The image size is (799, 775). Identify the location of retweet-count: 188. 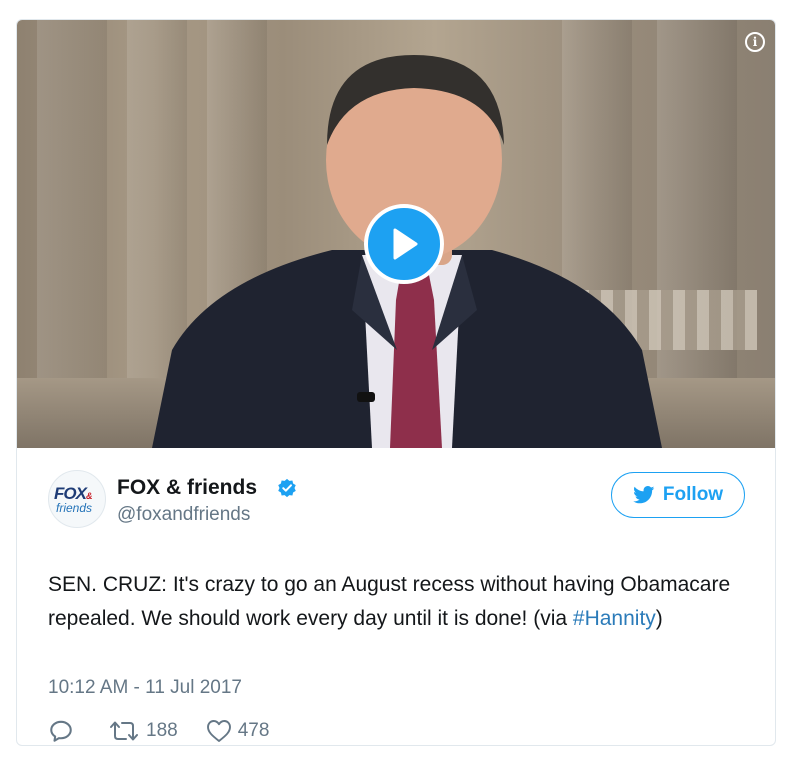
(162, 730).